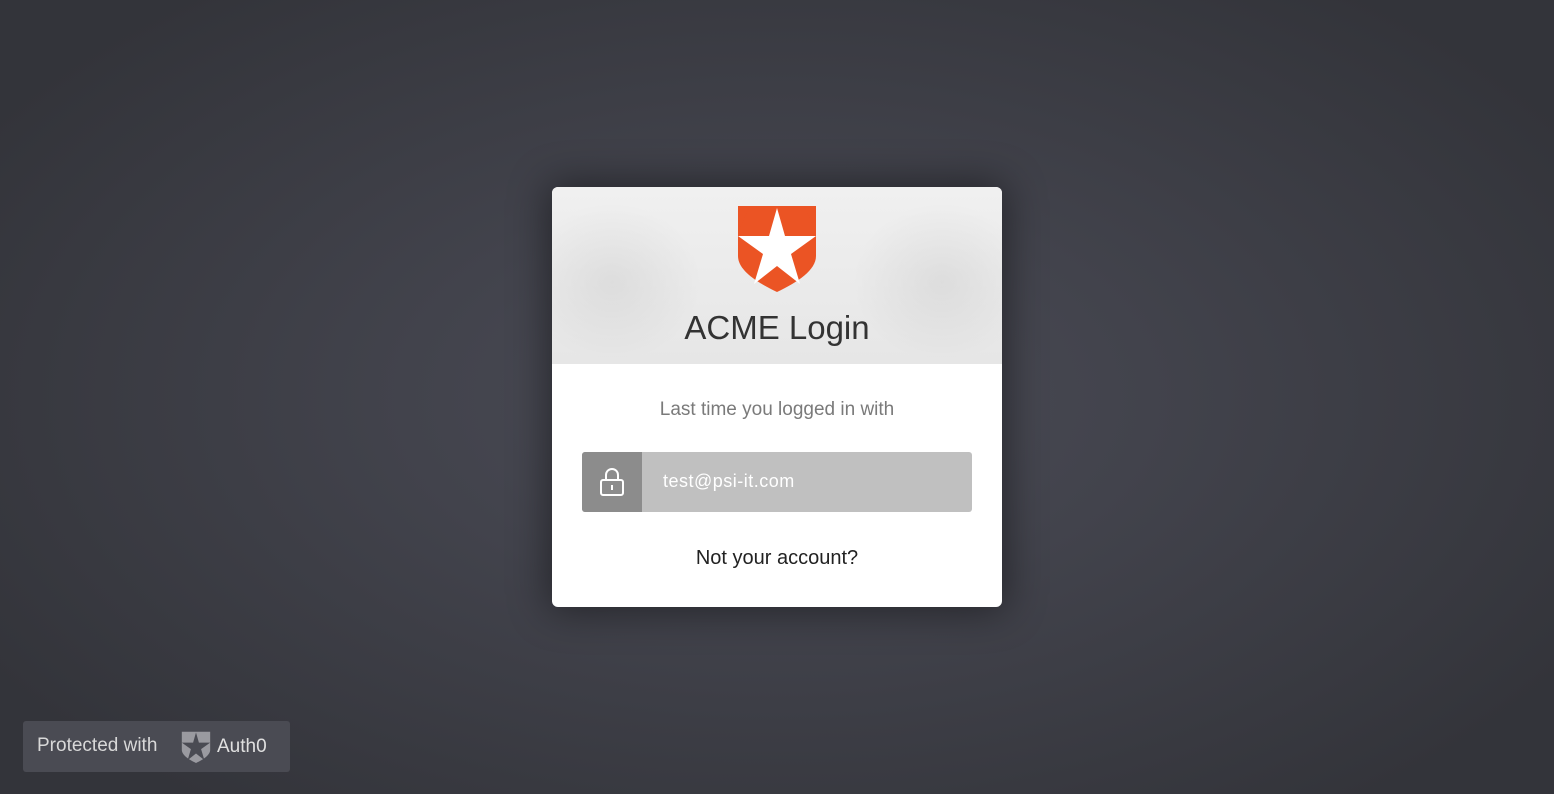 The height and width of the screenshot is (794, 1554). Describe the element at coordinates (97, 745) in the screenshot. I see `badge-protected-text: Protected with` at that location.